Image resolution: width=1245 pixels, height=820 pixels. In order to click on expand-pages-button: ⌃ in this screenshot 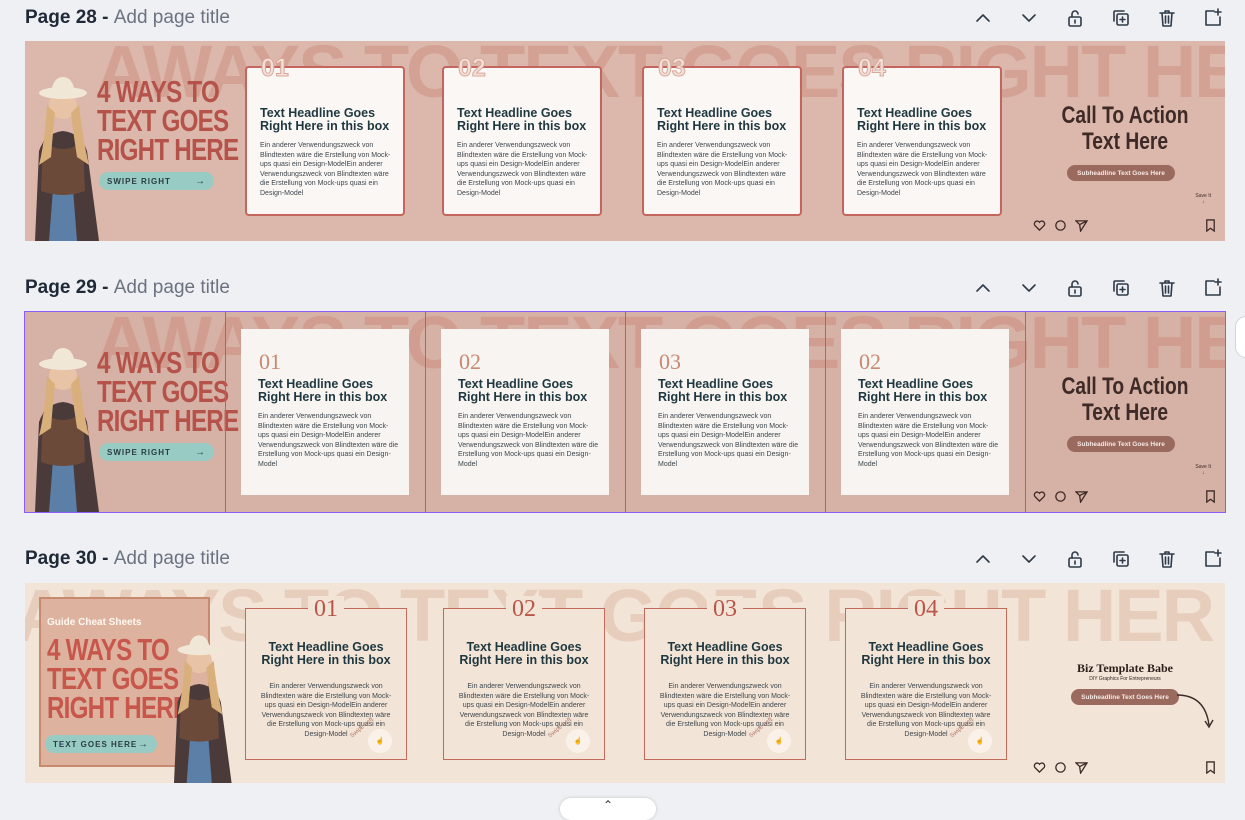, I will do `click(608, 809)`.